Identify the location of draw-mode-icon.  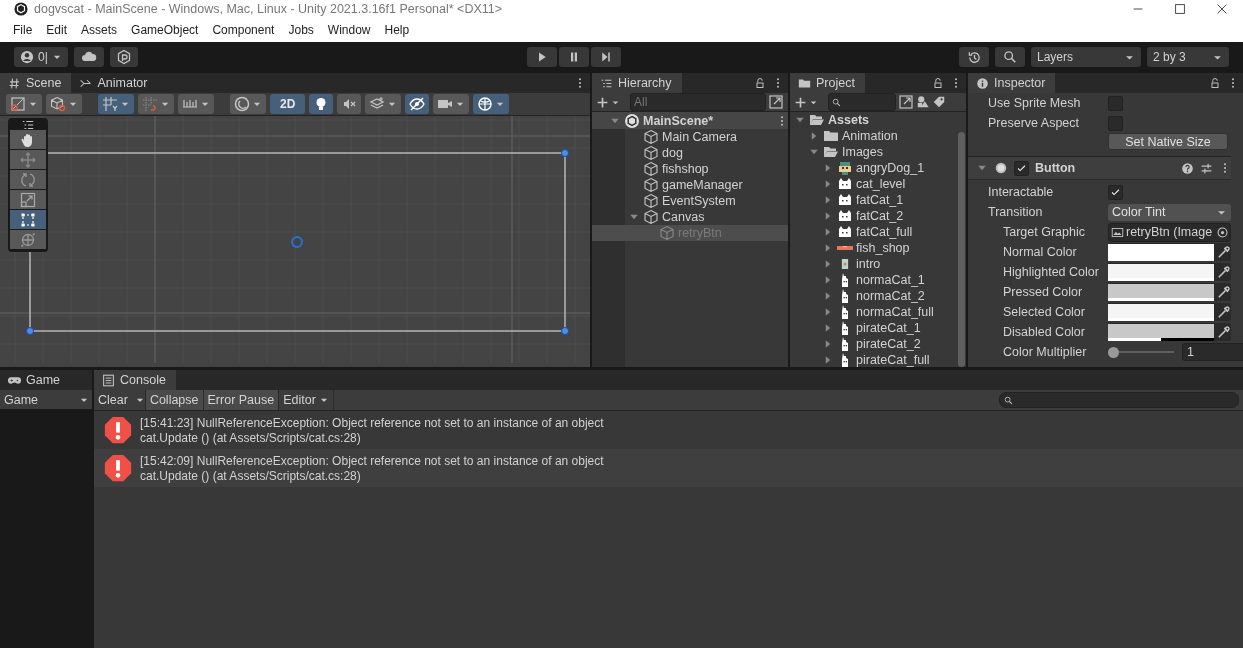
(18, 104).